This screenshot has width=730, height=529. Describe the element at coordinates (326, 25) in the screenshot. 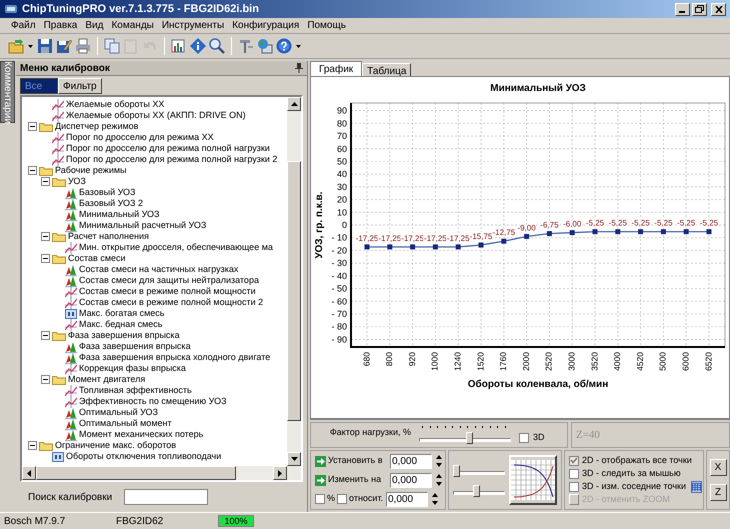

I see `menu-item: Помощь` at that location.